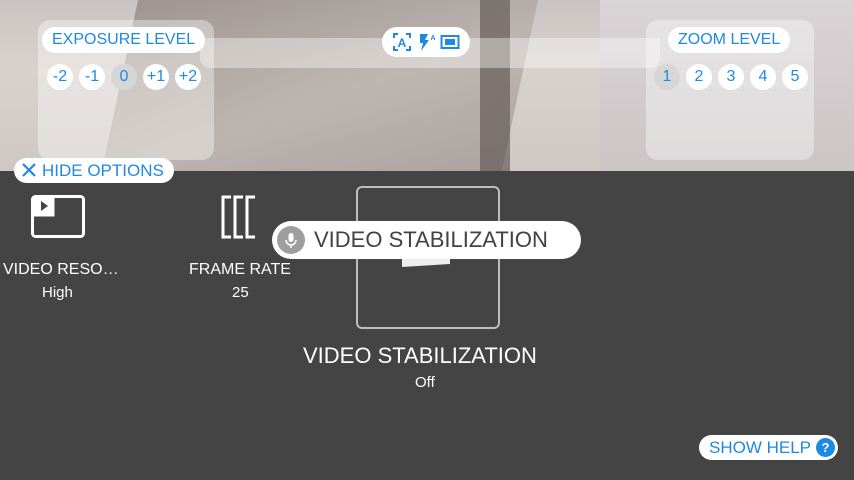 This screenshot has height=480, width=854. Describe the element at coordinates (420, 355) in the screenshot. I see `video-stabilization-label: VIDEO STABILIZATION` at that location.